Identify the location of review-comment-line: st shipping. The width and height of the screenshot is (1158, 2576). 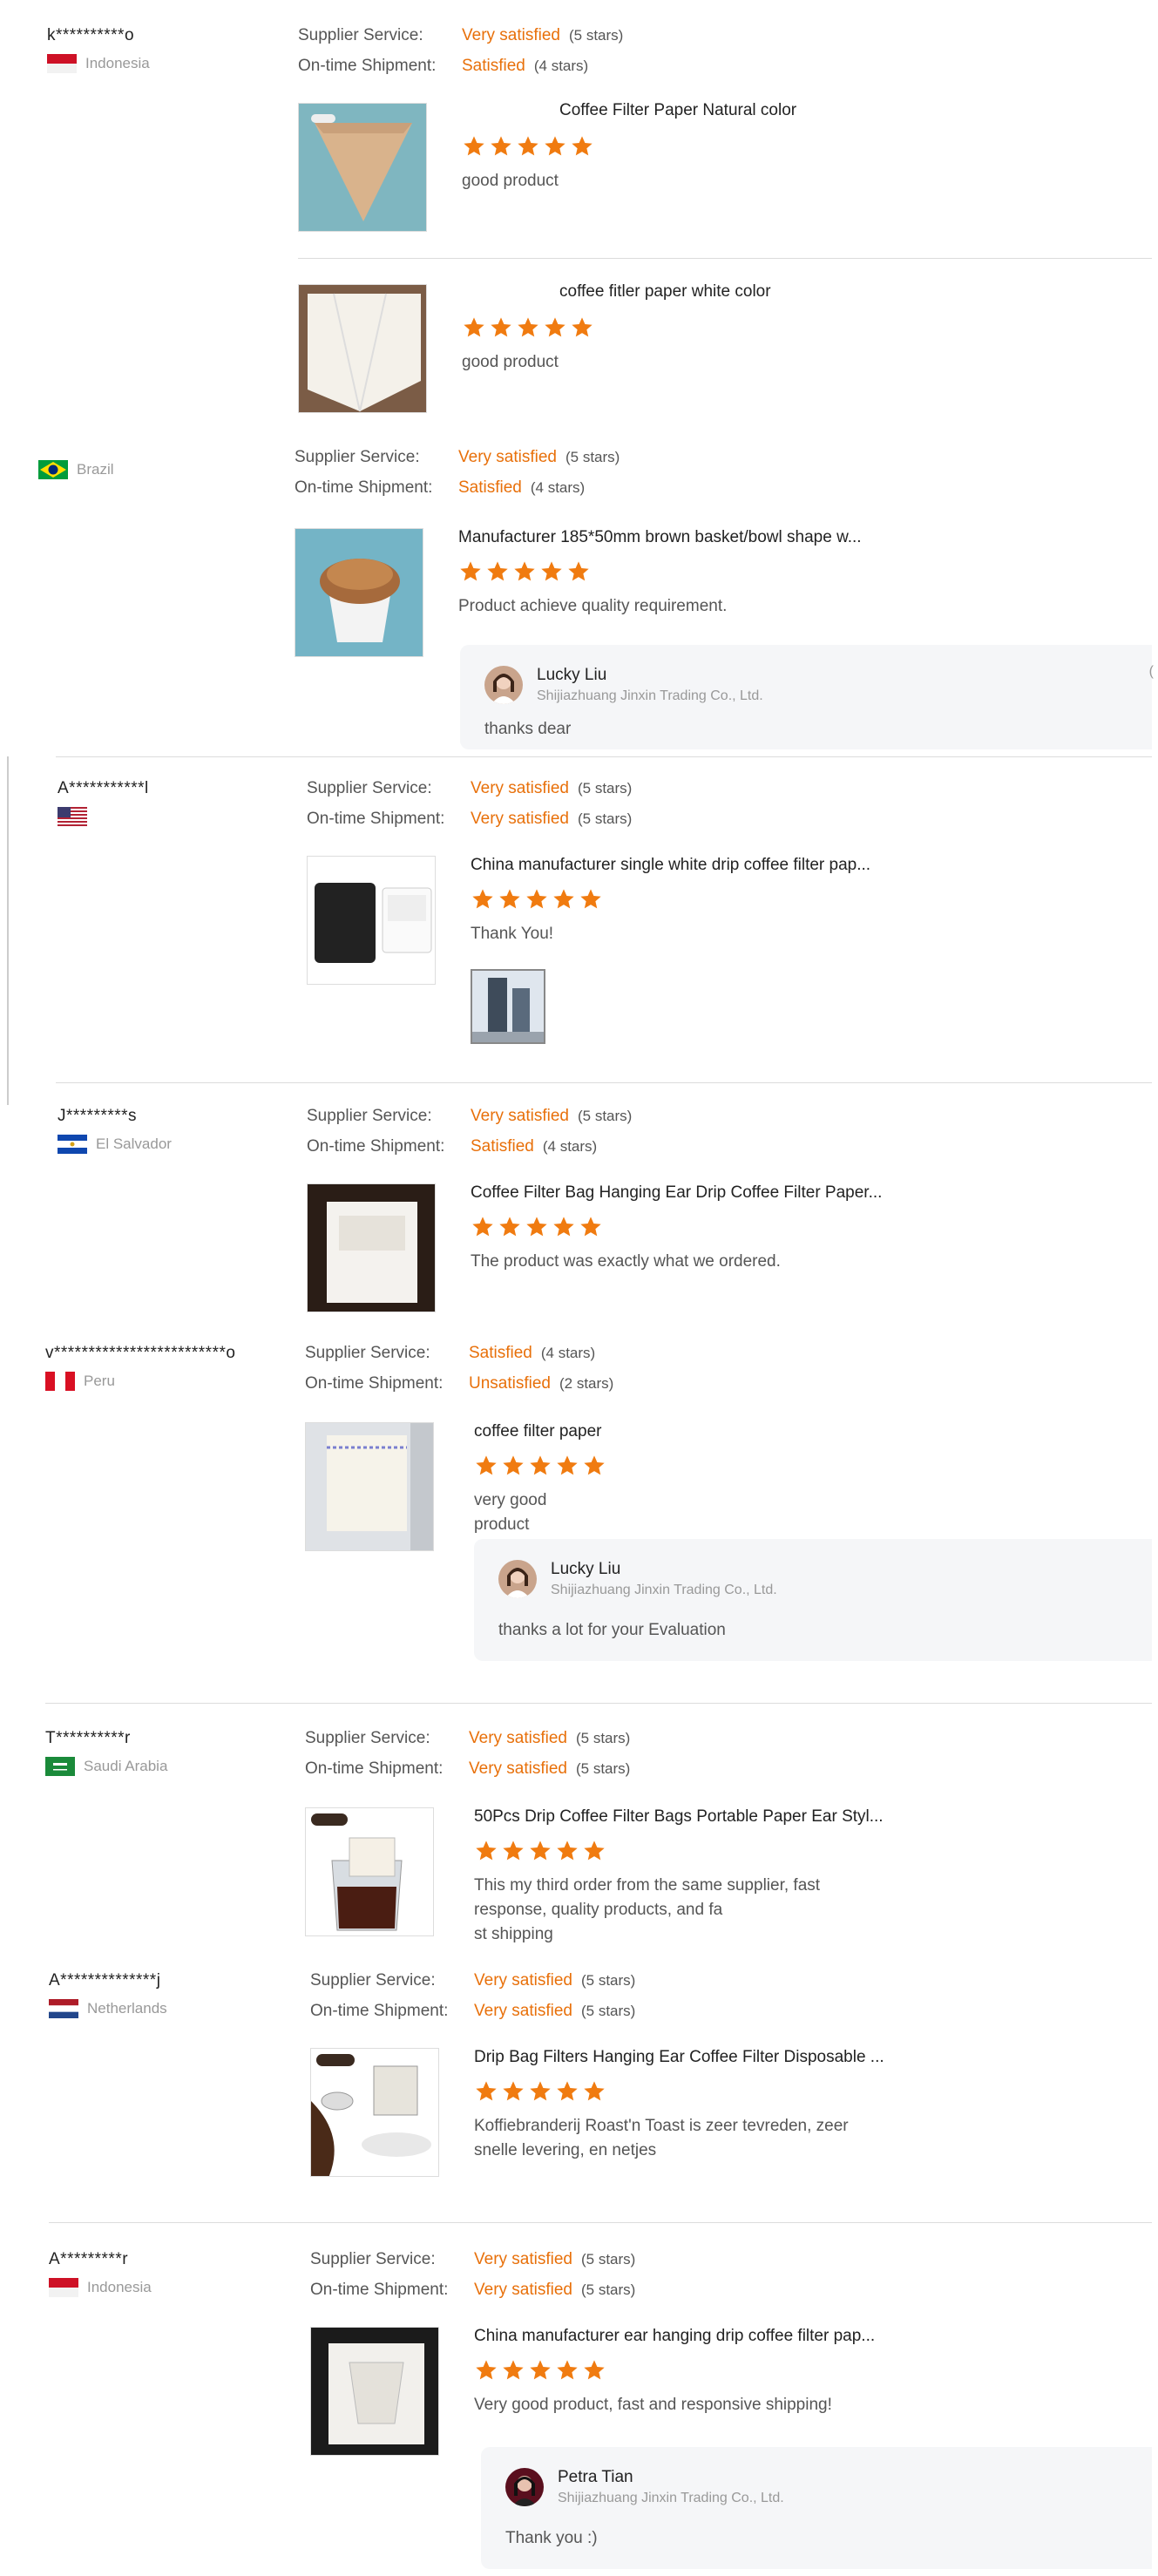
(514, 1934).